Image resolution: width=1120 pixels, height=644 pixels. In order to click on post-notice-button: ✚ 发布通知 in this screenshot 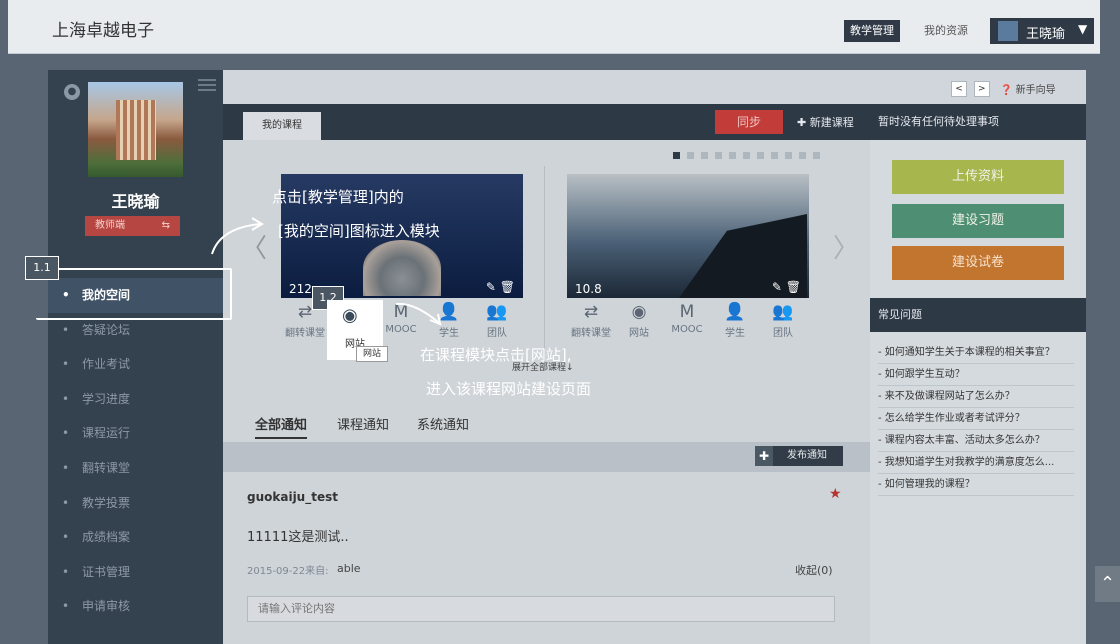, I will do `click(799, 456)`.